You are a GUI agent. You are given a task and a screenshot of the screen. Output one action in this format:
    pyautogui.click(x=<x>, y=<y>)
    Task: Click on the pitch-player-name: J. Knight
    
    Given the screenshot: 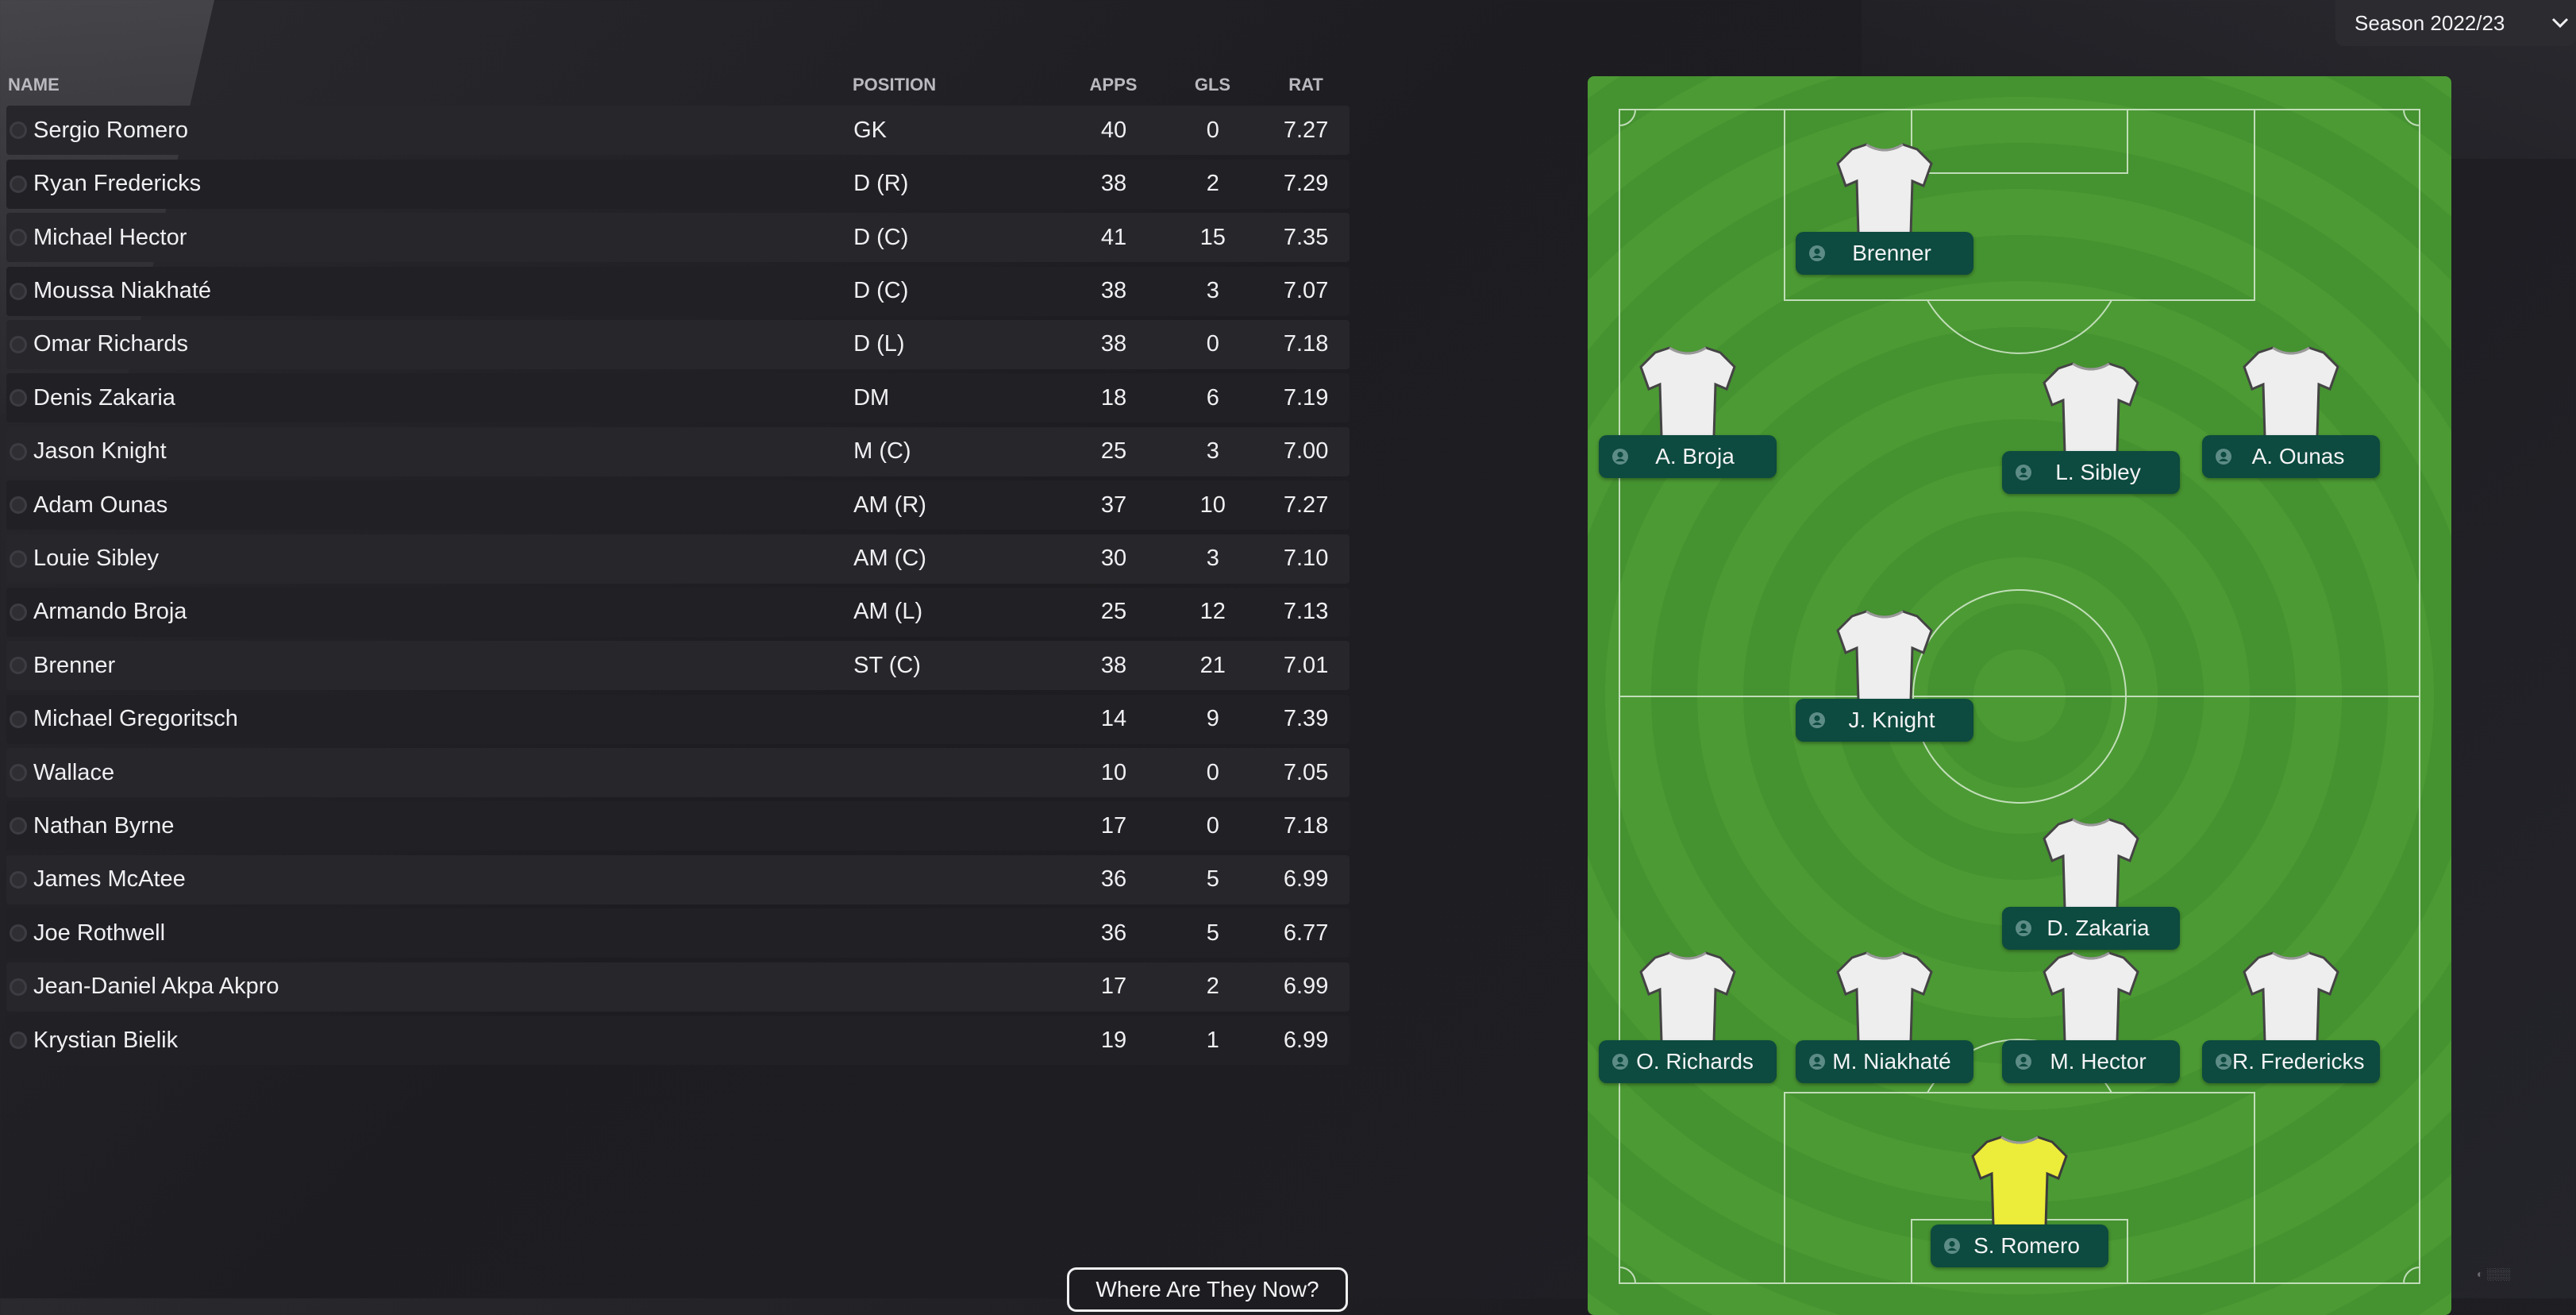 What is the action you would take?
    pyautogui.click(x=1891, y=720)
    